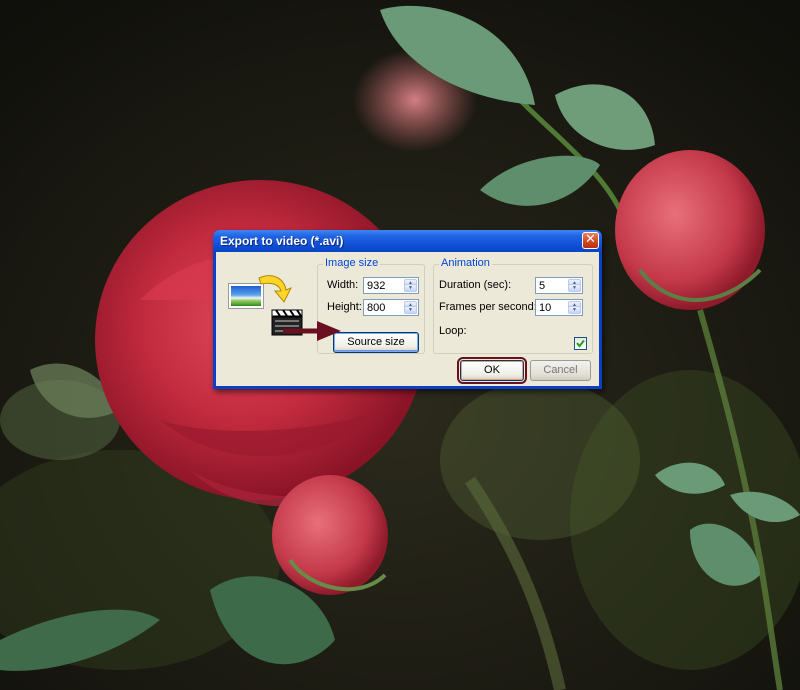 This screenshot has height=690, width=800. What do you see at coordinates (545, 308) in the screenshot?
I see `fps-value: 10` at bounding box center [545, 308].